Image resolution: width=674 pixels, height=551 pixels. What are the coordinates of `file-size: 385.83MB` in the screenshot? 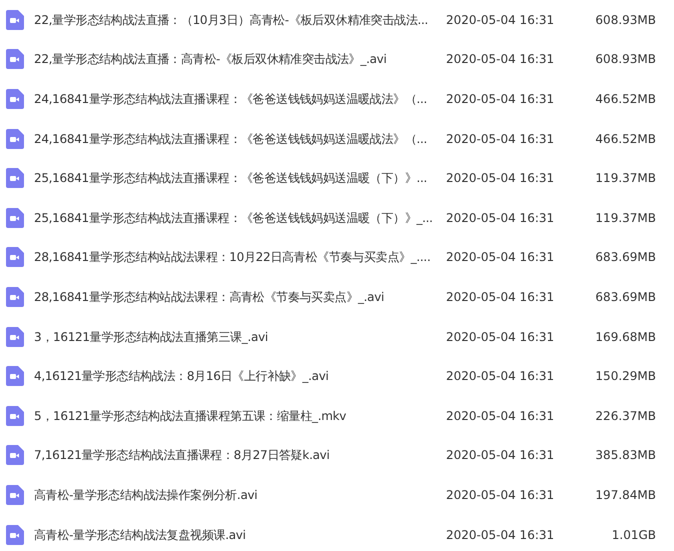 It's located at (625, 455).